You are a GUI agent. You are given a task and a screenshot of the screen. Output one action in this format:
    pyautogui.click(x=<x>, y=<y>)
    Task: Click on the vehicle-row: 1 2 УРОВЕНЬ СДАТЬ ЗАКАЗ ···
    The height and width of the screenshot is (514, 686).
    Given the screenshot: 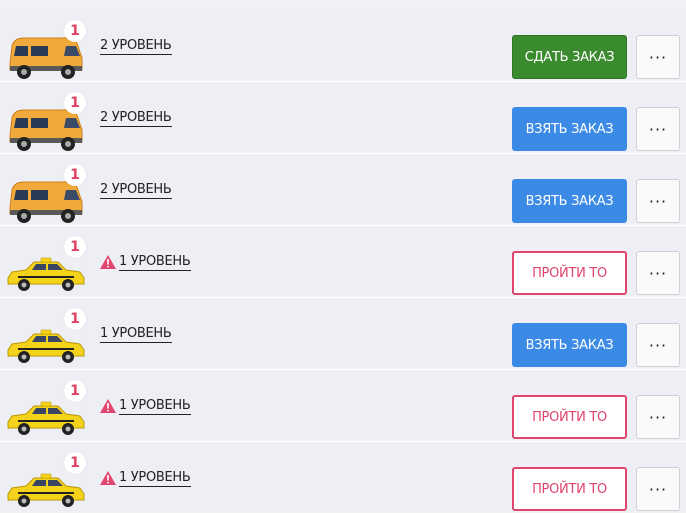 What is the action you would take?
    pyautogui.click(x=343, y=46)
    